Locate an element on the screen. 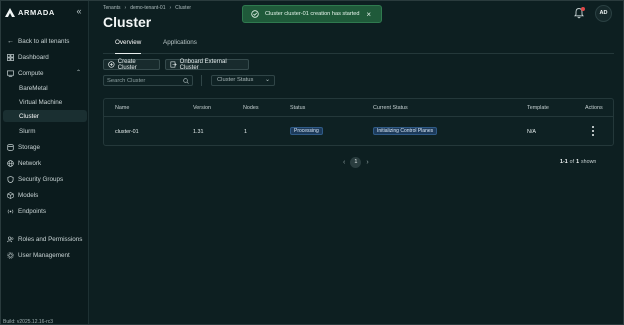 This screenshot has height=325, width=624. sidebar-item-label: Slurm is located at coordinates (27, 131).